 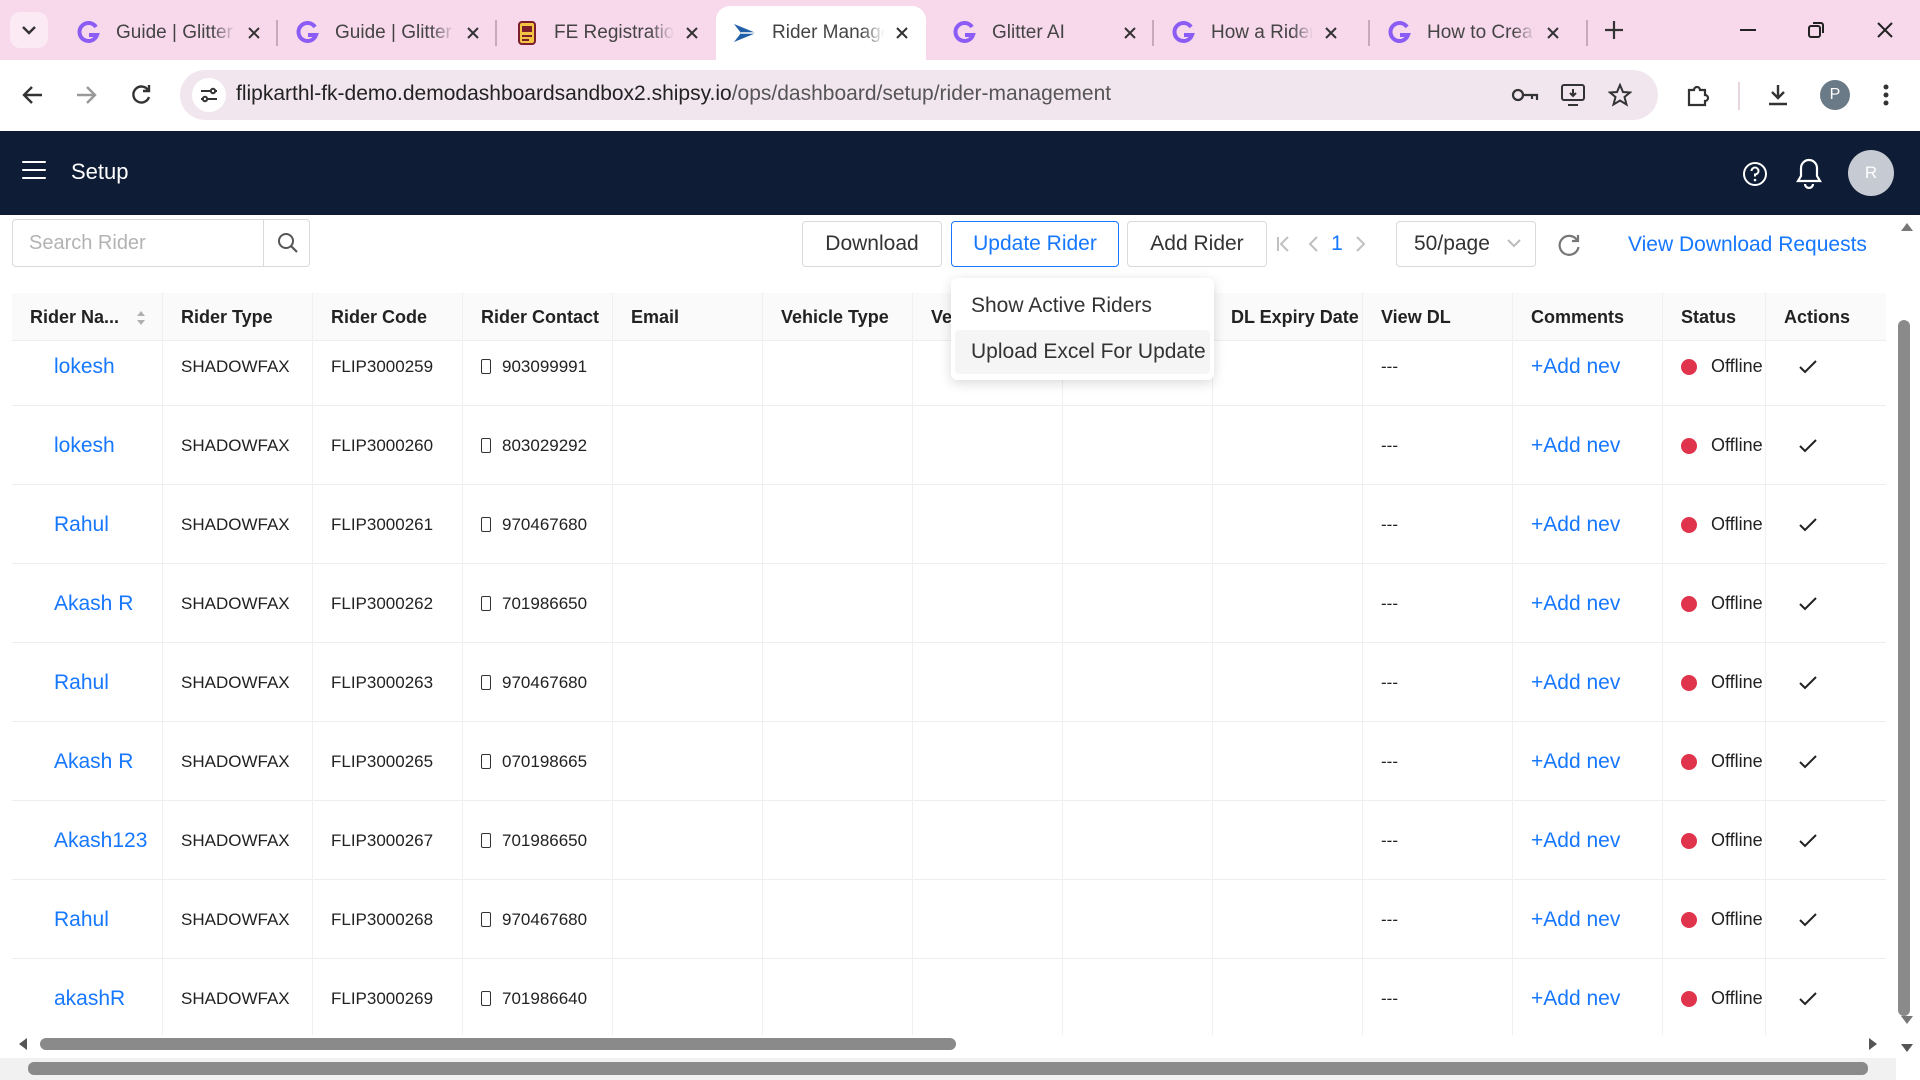 I want to click on tab-separator, so click(x=496, y=33).